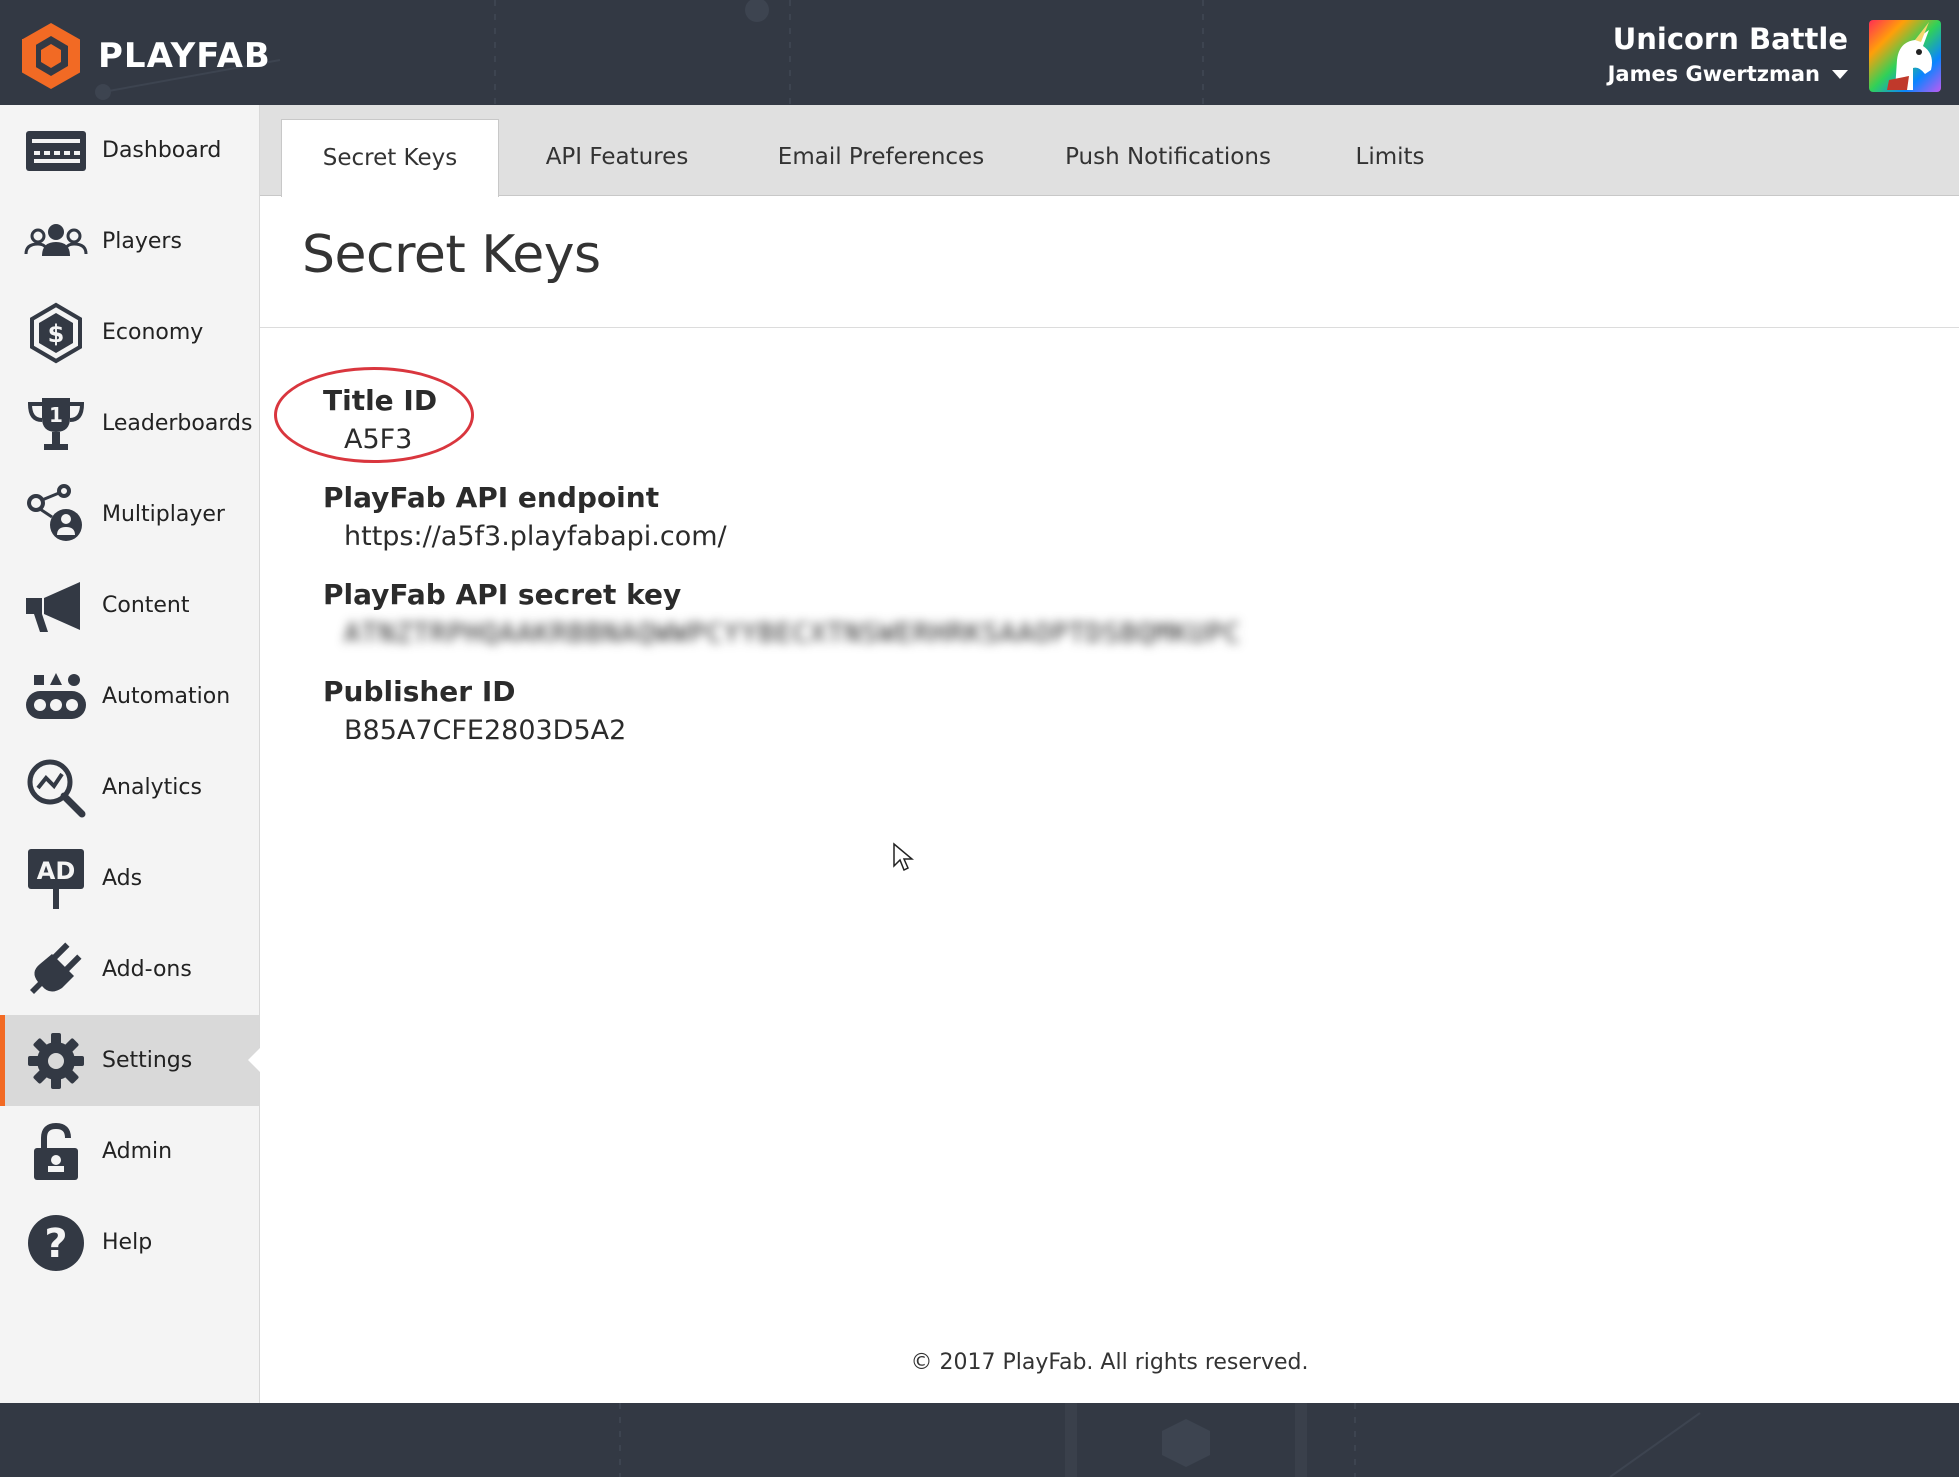 This screenshot has width=1959, height=1477. I want to click on sidebar-item-label: Automation, so click(166, 696).